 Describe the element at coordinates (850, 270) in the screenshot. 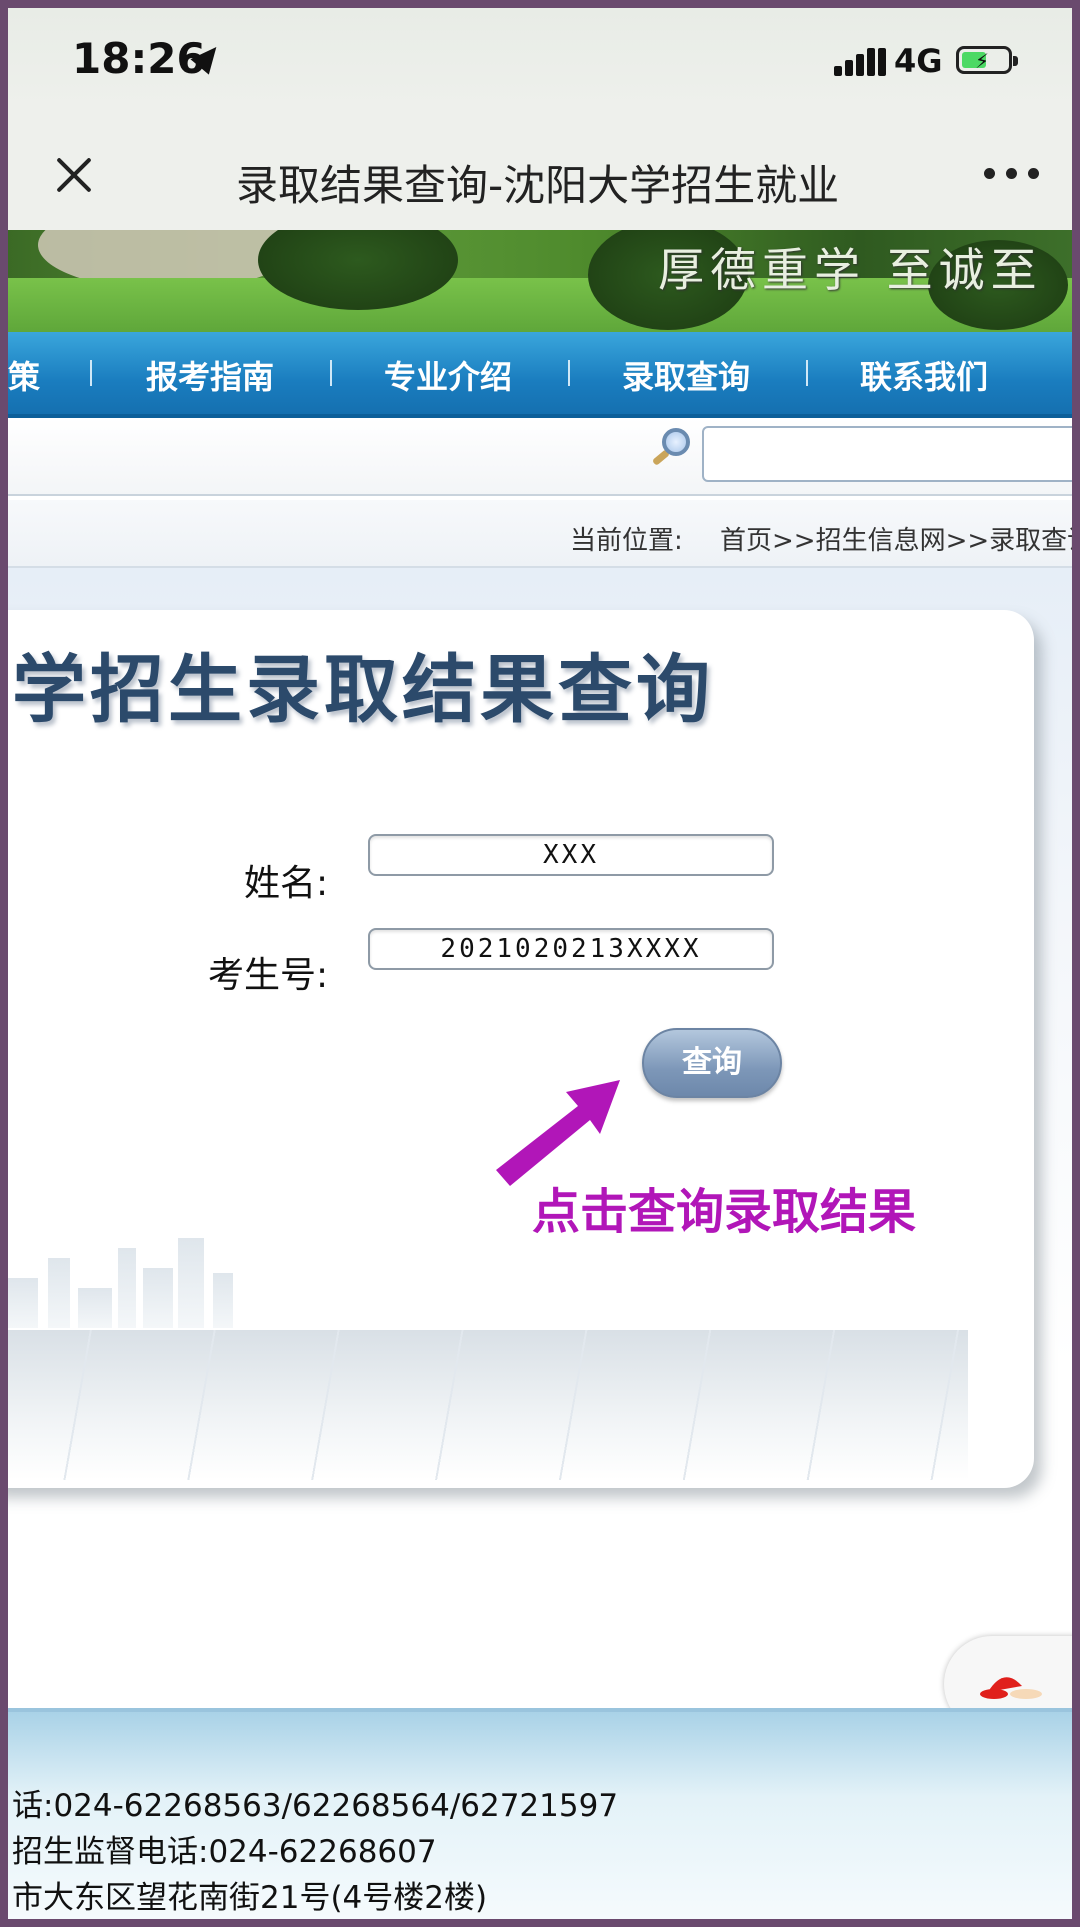

I see `banner-motto: 厚德重学 至诚至` at that location.